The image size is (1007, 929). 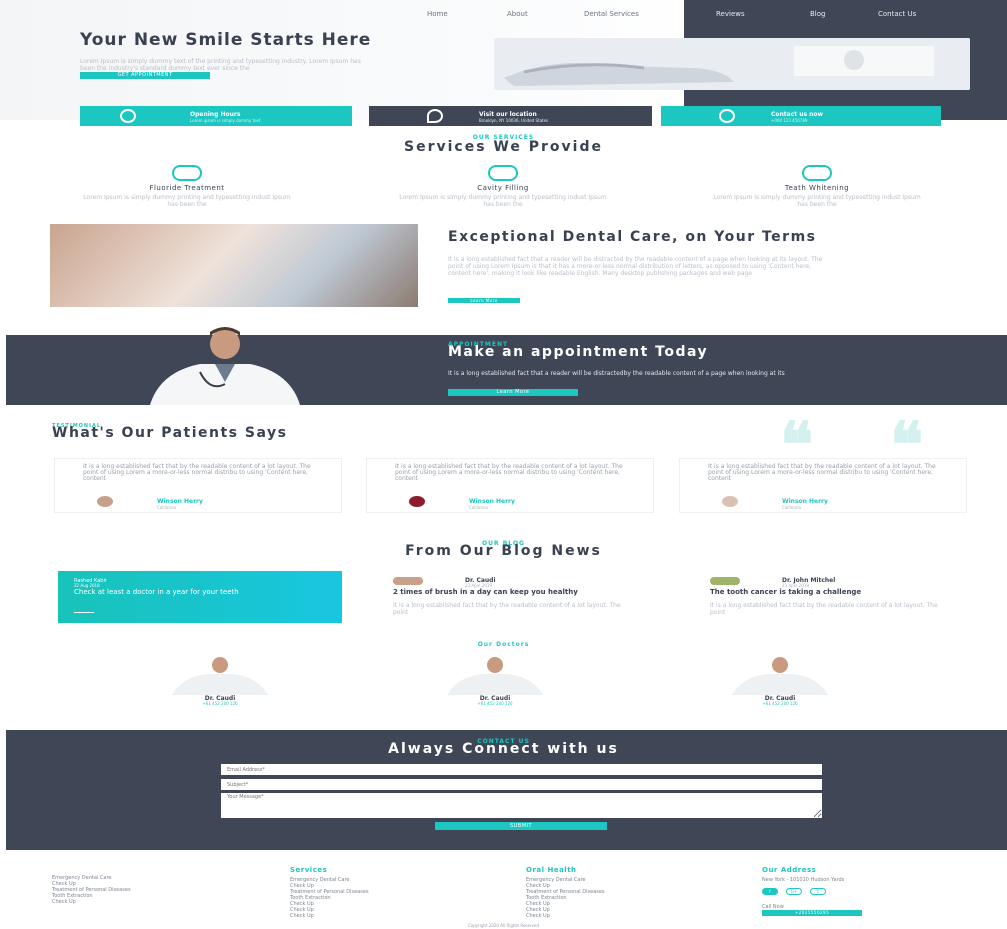 I want to click on nav-reviews: Reviews, so click(x=730, y=14).